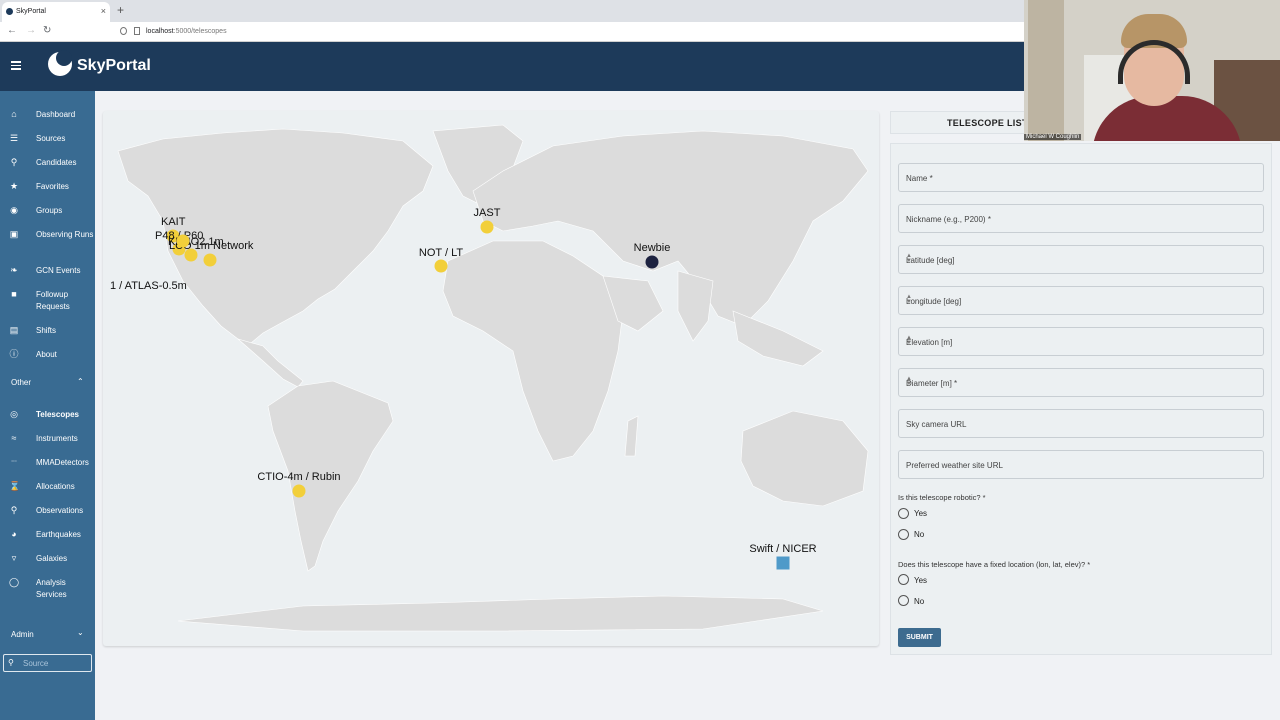 Image resolution: width=1280 pixels, height=720 pixels. Describe the element at coordinates (114, 66) in the screenshot. I see `brand-title: SkyPortal` at that location.